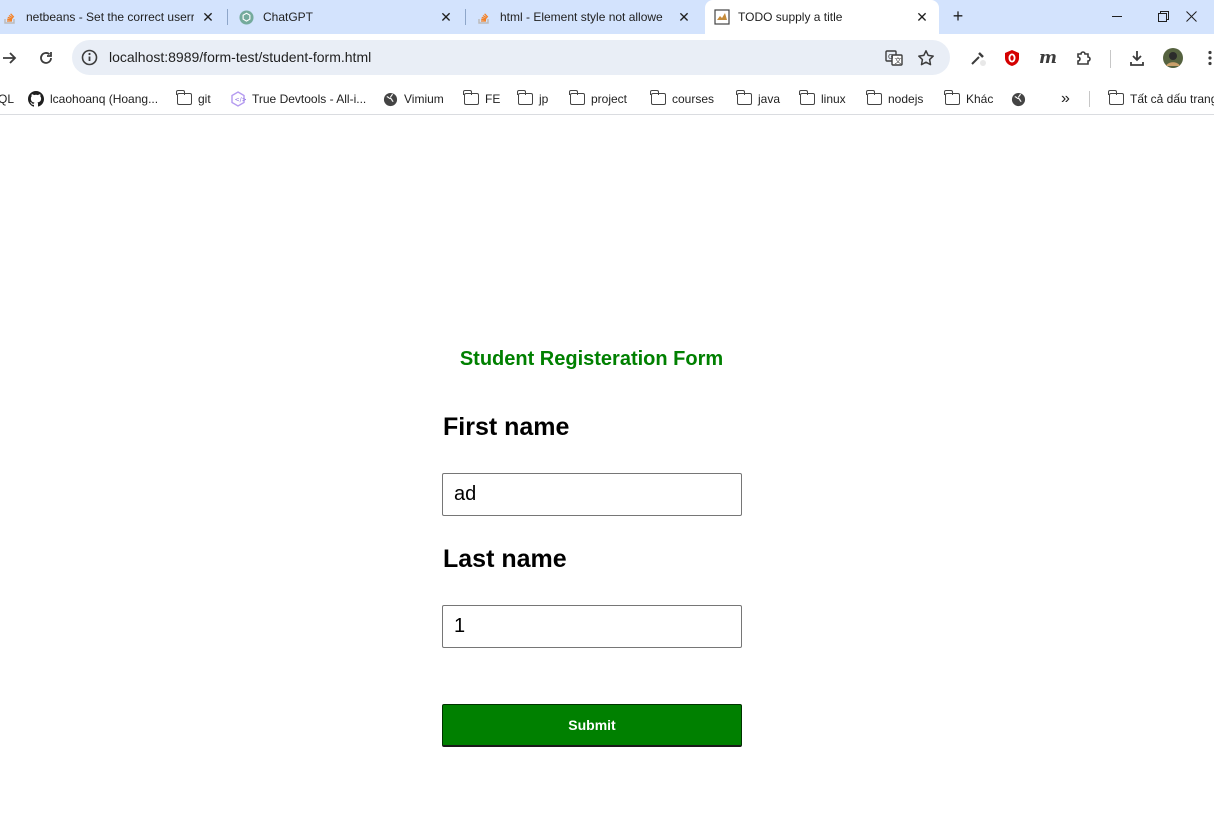 The height and width of the screenshot is (839, 1214). What do you see at coordinates (36, 99) in the screenshot?
I see `github-icon` at bounding box center [36, 99].